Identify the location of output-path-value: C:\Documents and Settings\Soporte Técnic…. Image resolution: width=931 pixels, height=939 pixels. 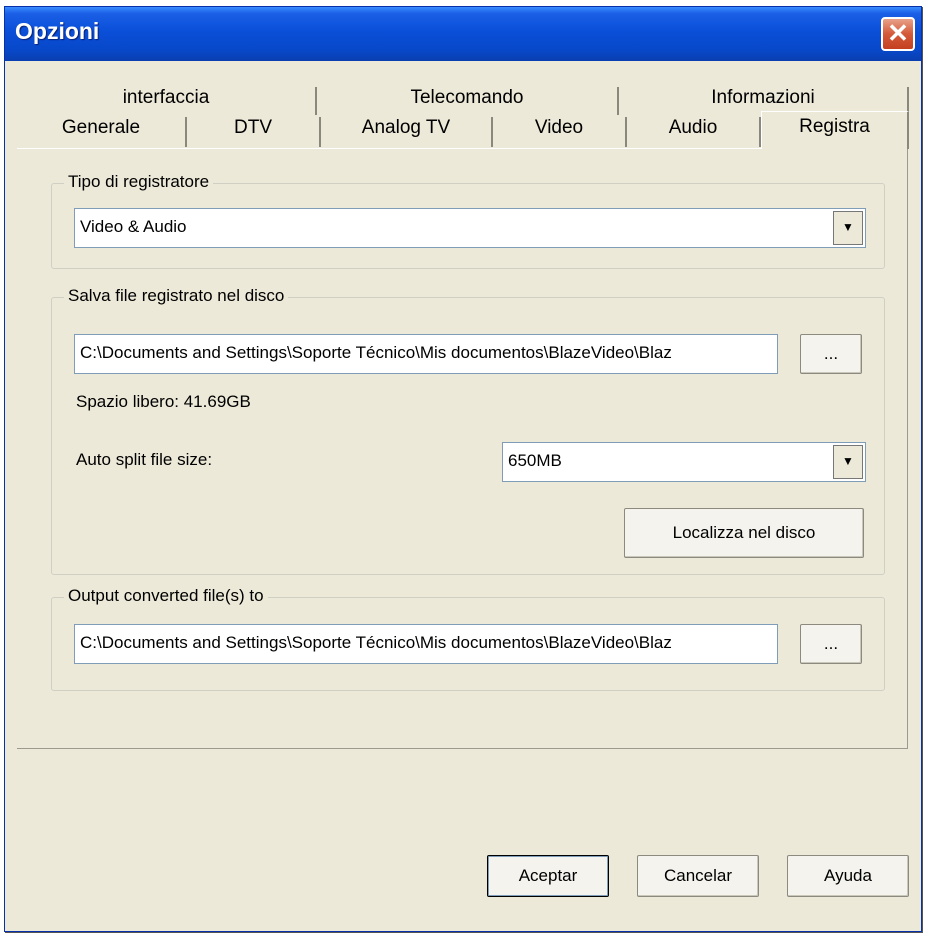
(376, 642).